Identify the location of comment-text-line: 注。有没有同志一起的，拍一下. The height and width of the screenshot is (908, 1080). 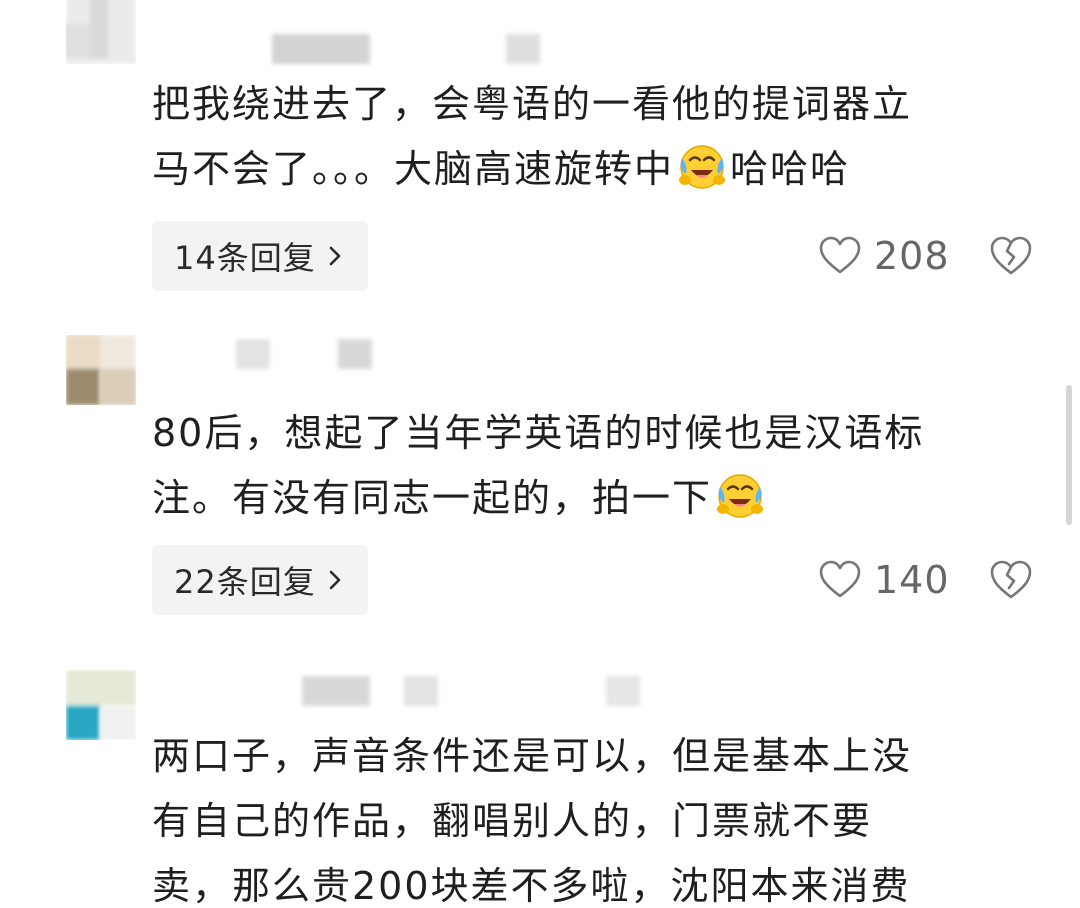
(592, 498).